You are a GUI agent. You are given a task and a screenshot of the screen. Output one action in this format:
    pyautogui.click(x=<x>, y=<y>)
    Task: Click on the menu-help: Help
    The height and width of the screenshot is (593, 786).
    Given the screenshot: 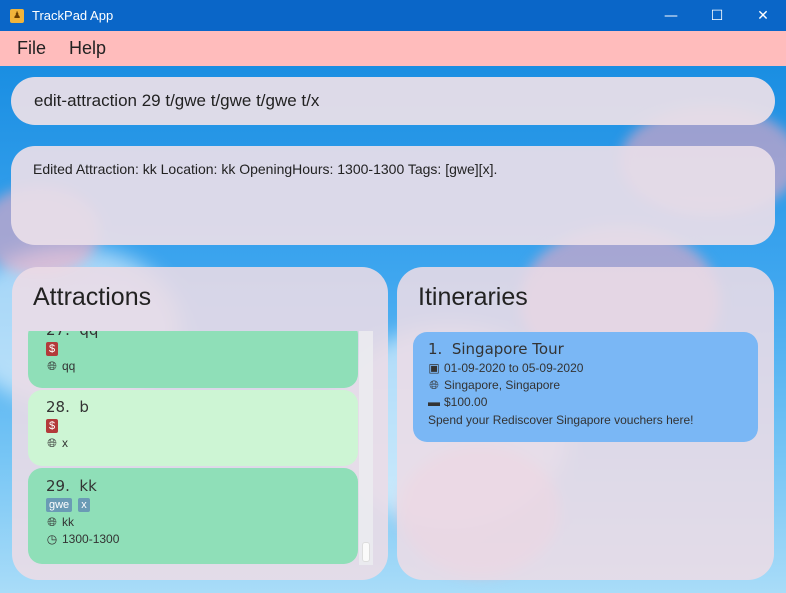 What is the action you would take?
    pyautogui.click(x=87, y=48)
    